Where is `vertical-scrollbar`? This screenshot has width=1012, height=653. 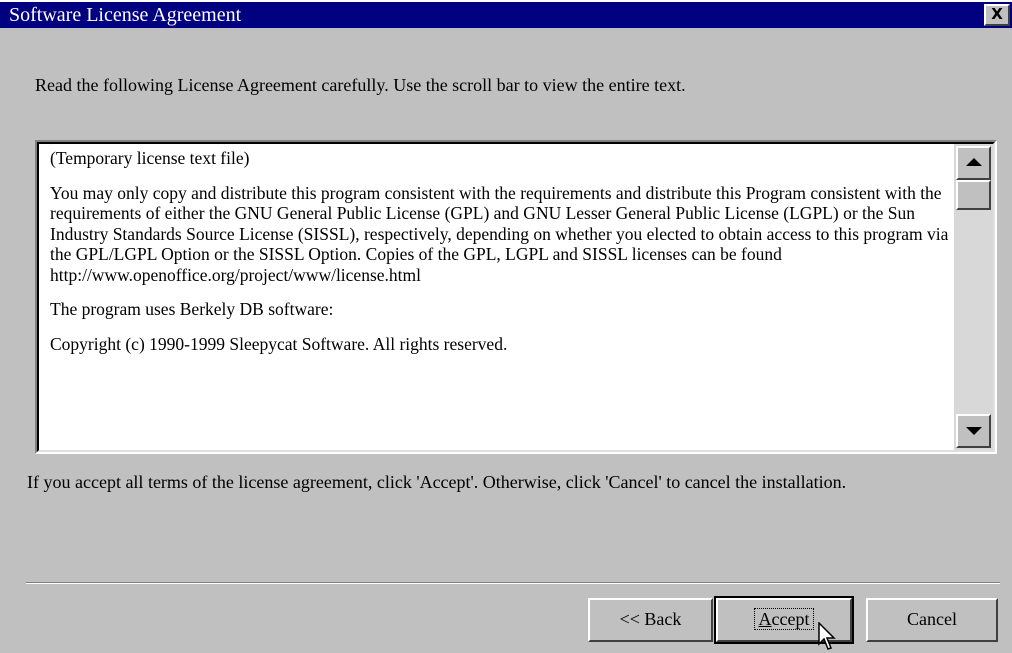
vertical-scrollbar is located at coordinates (973, 297).